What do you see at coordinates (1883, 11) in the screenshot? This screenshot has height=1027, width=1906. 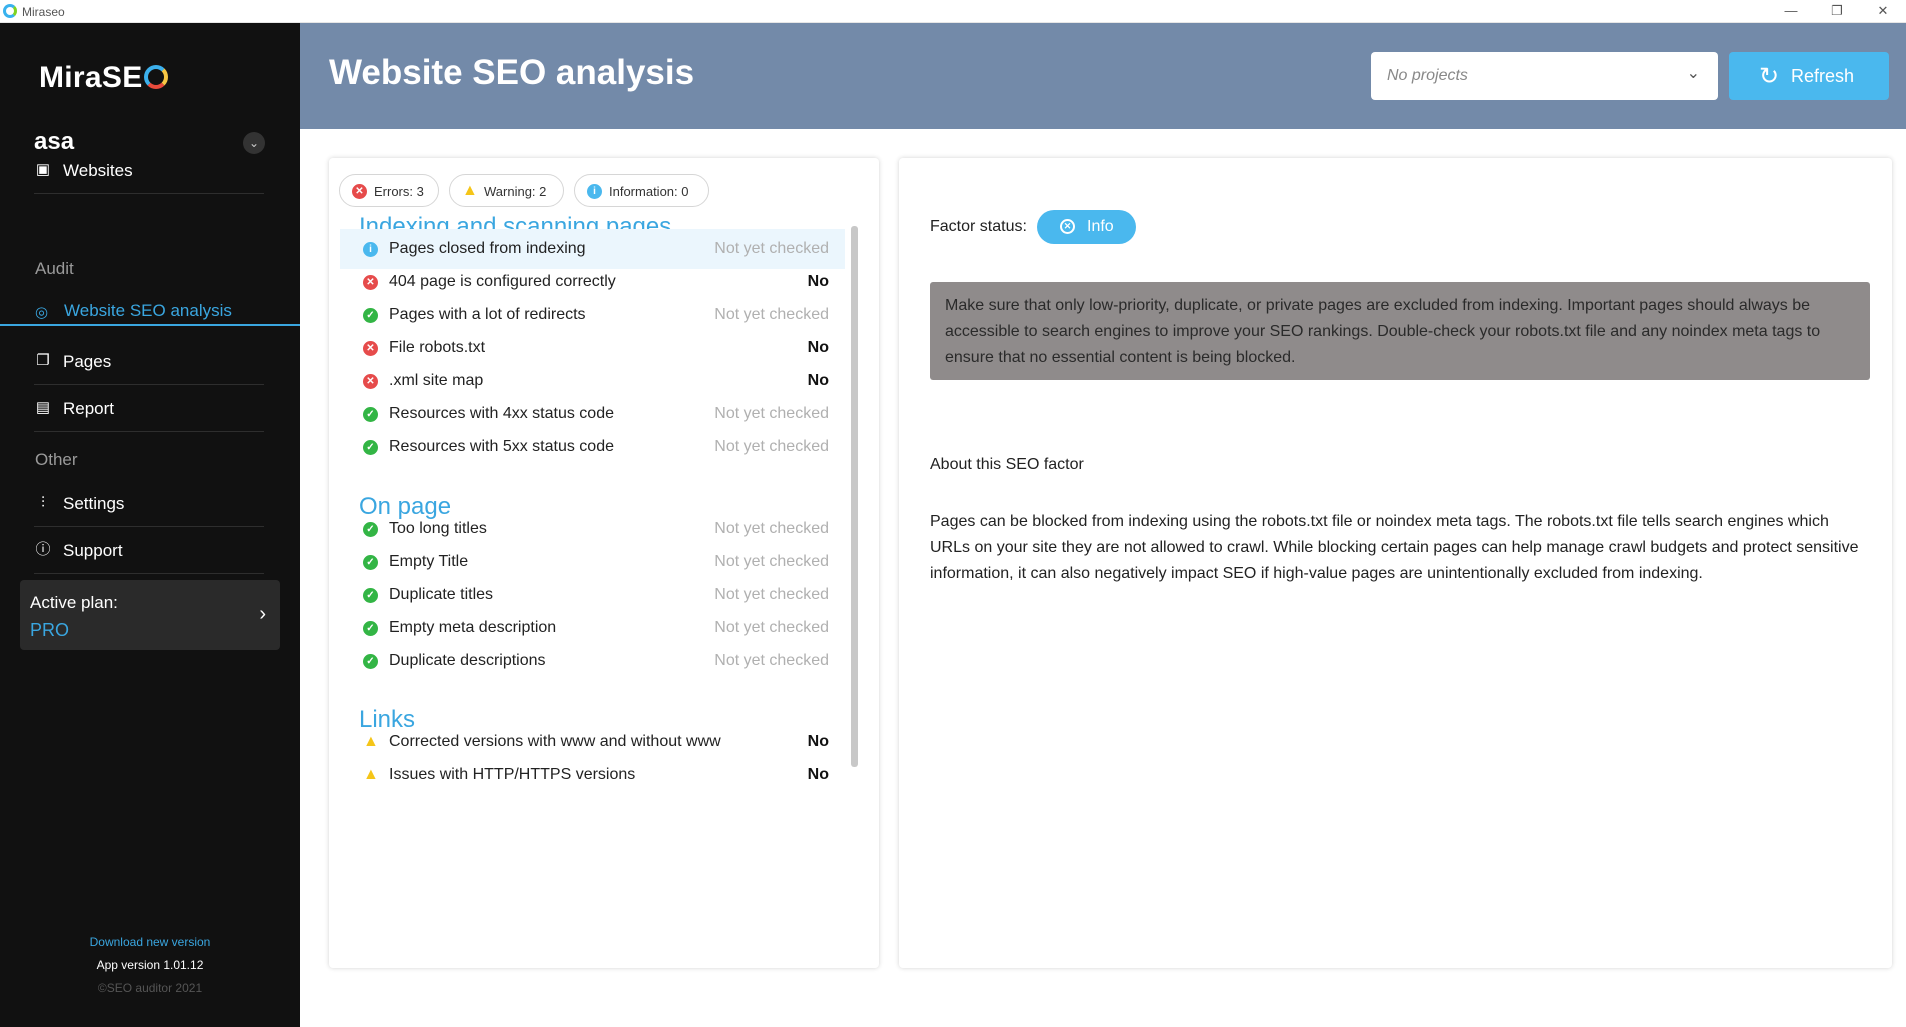 I see `close-window-button: ✕` at bounding box center [1883, 11].